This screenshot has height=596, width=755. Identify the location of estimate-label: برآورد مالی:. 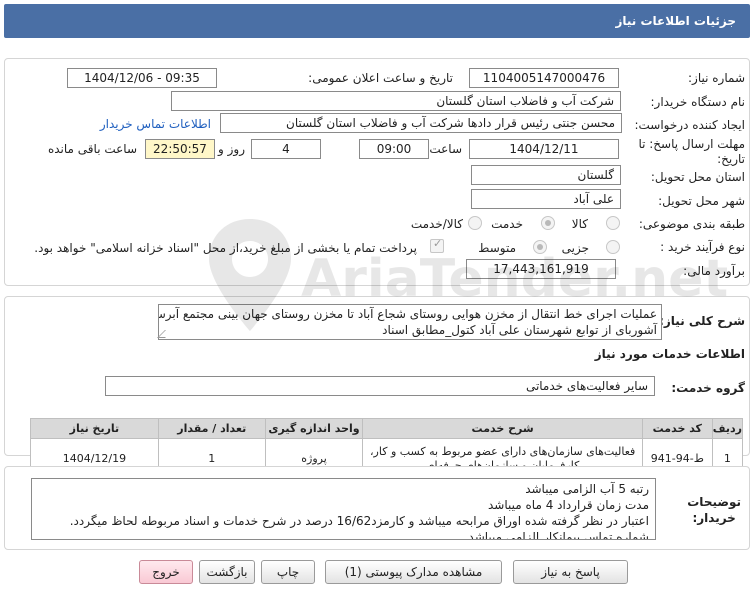
(714, 271).